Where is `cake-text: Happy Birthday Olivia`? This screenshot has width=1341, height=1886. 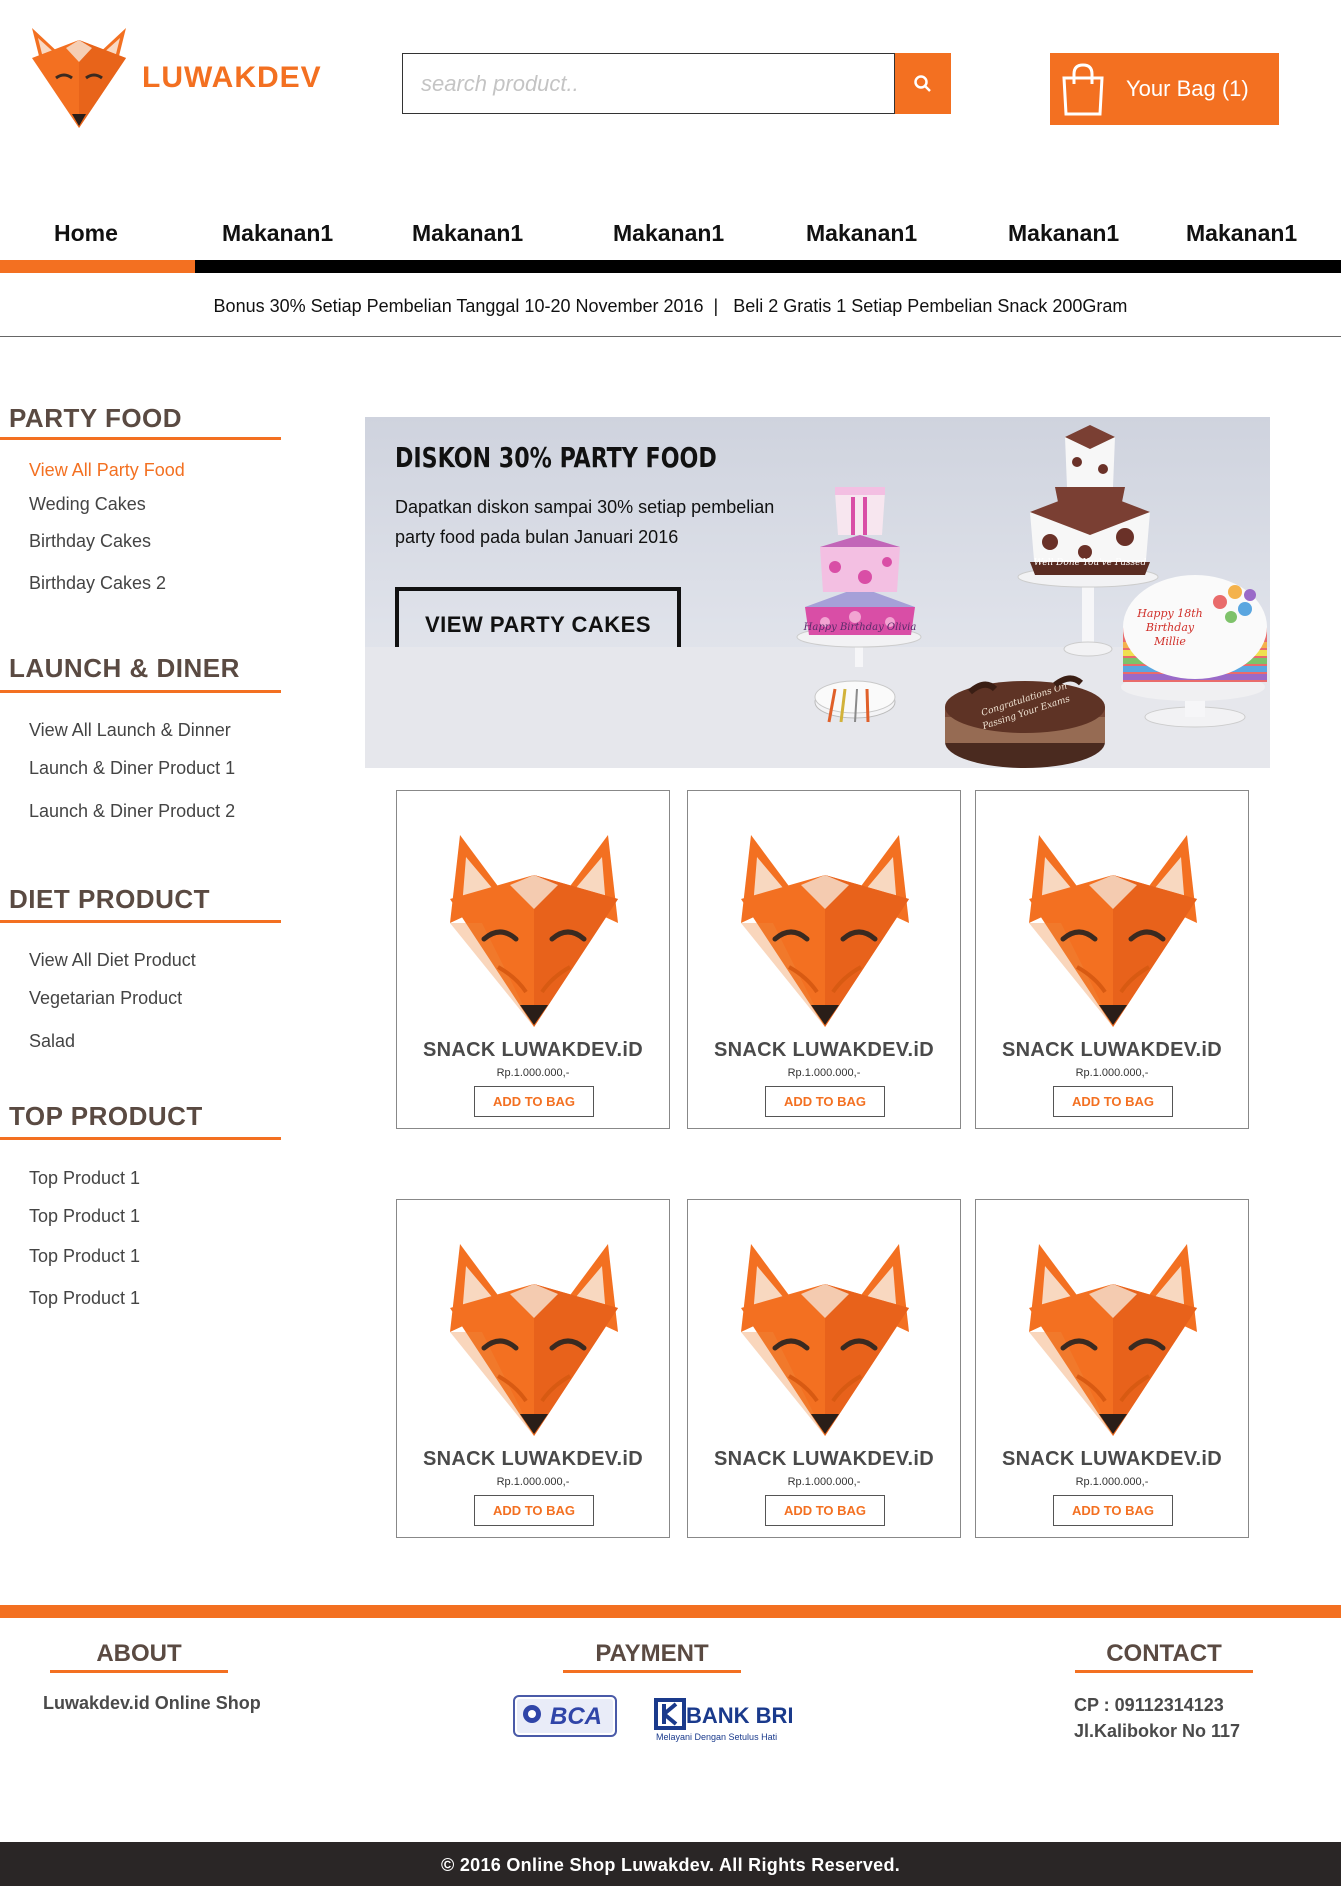
cake-text: Happy Birthday Olivia is located at coordinates (860, 627).